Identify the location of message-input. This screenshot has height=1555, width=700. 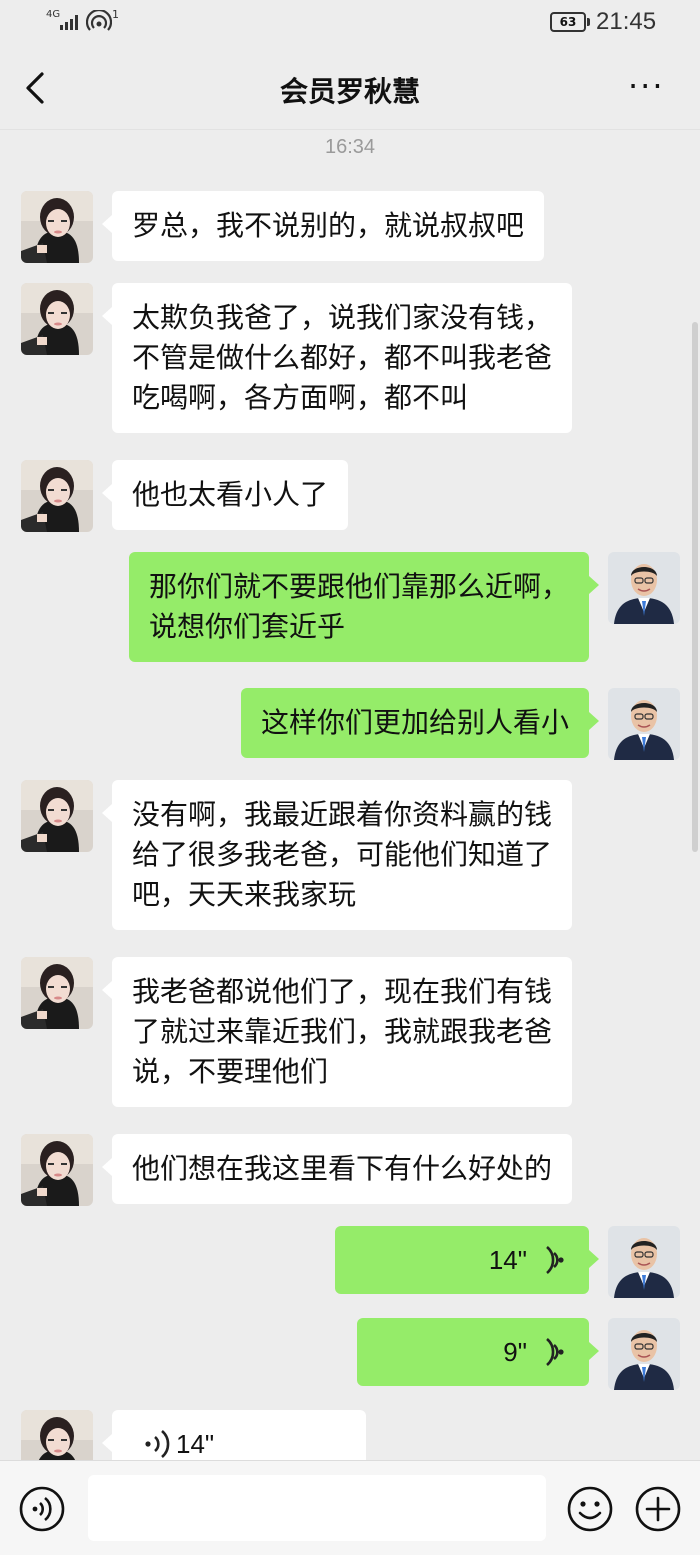
(317, 1508).